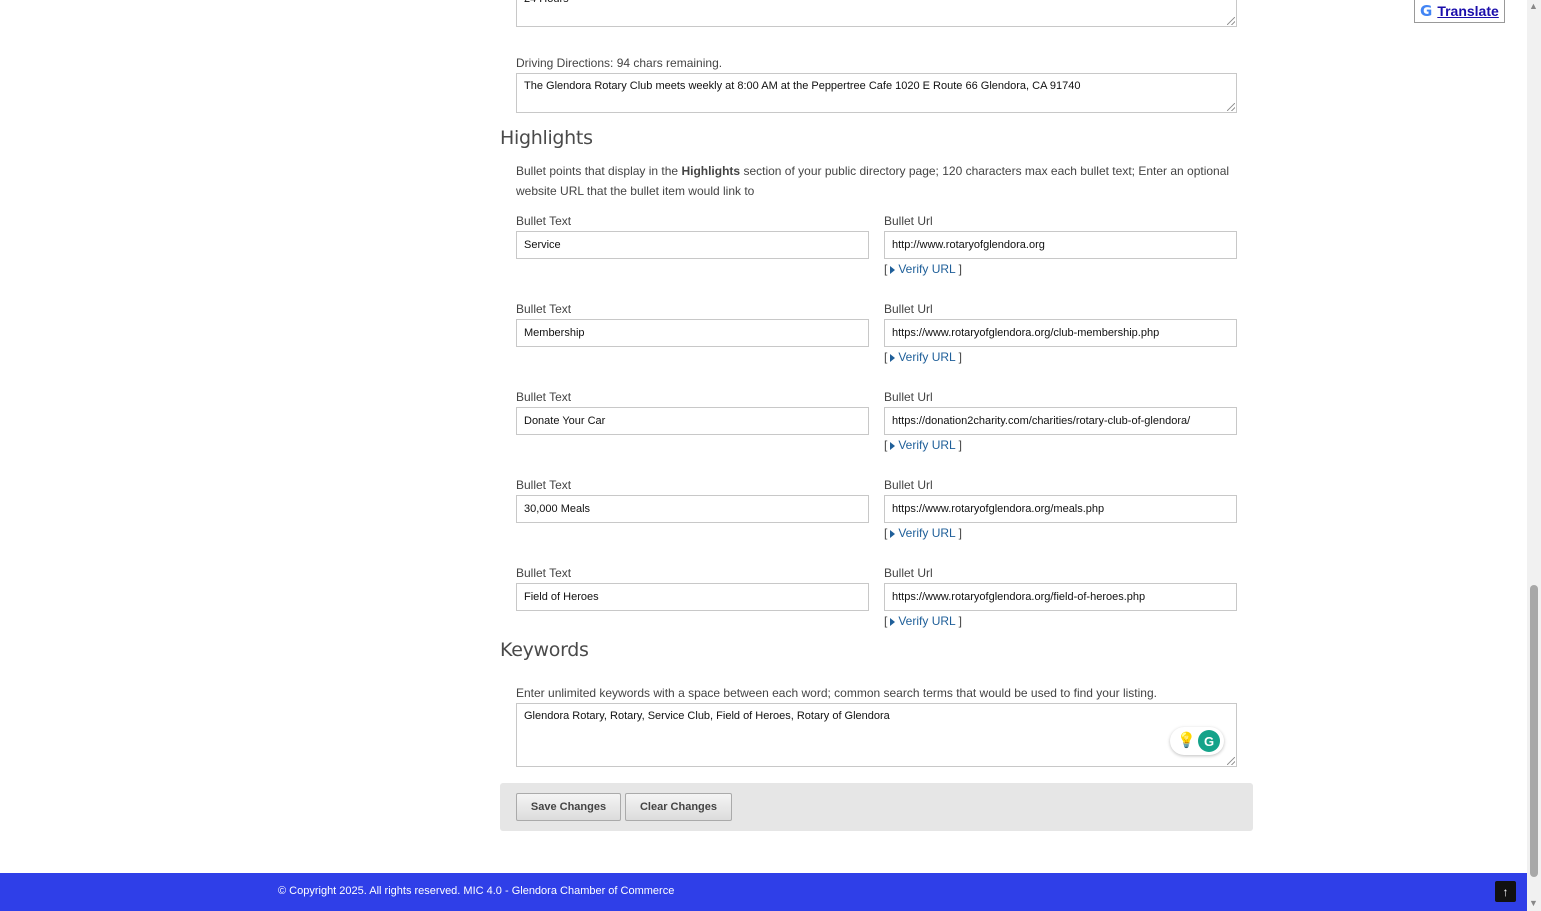 The width and height of the screenshot is (1541, 911). I want to click on scroll-to-top-button: ↑, so click(1505, 891).